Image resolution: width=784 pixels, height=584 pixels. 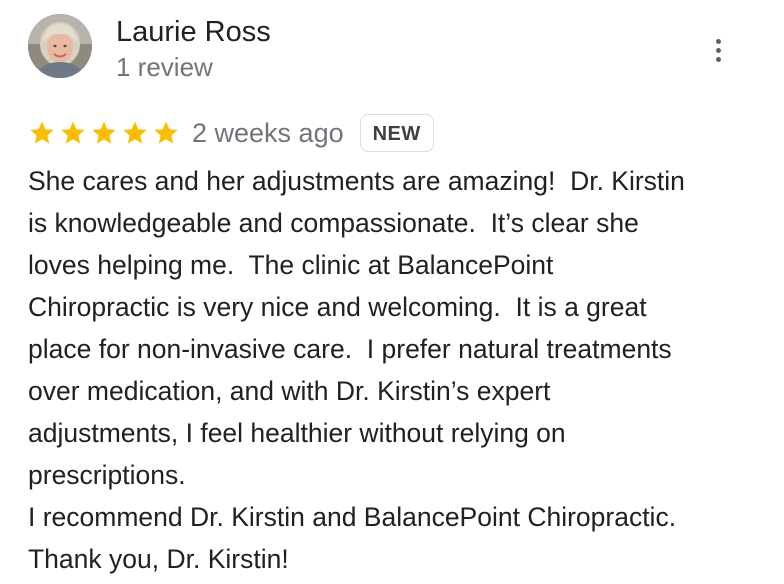 I want to click on star-rating, so click(x=104, y=133).